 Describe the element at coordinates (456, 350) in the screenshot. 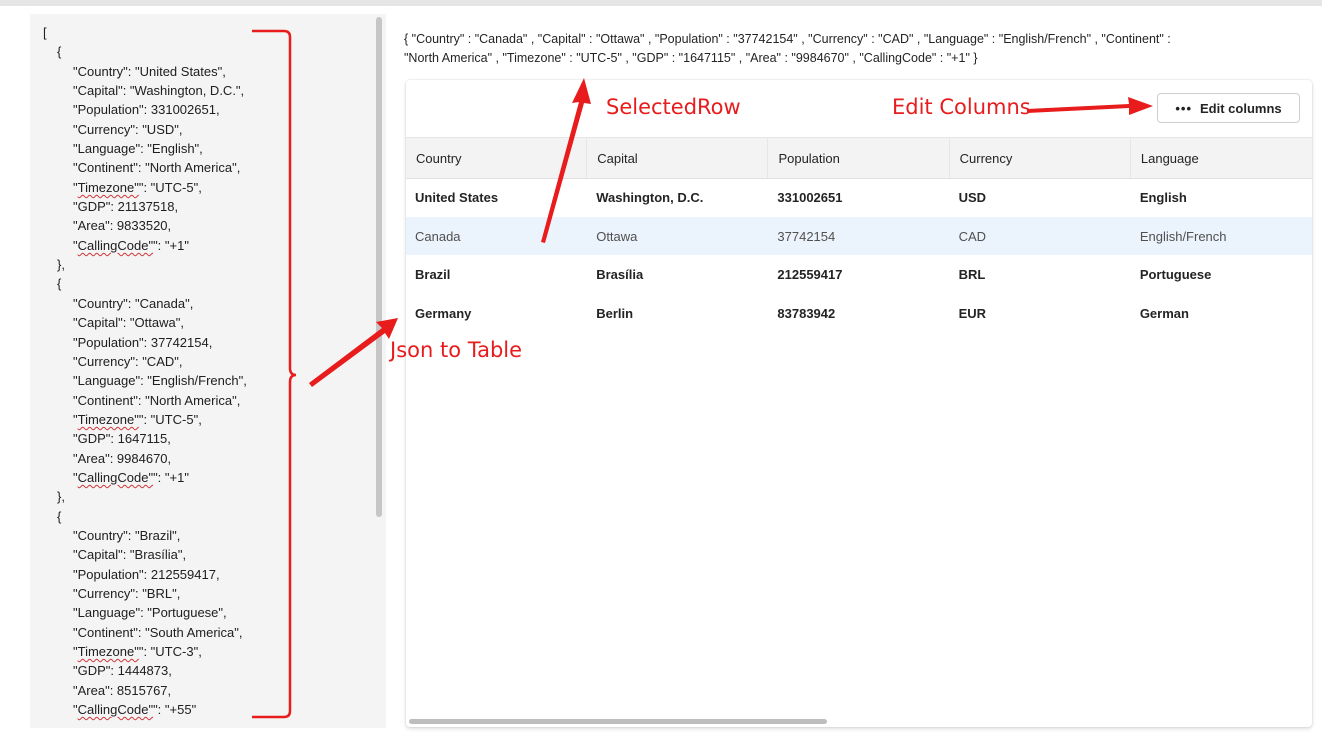

I see `annotation-json-to-table: Json to Table` at that location.